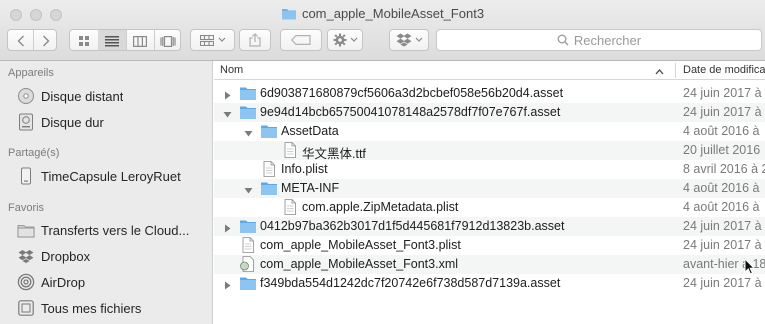 This screenshot has height=324, width=765. What do you see at coordinates (304, 169) in the screenshot?
I see `row-name: Info.plist` at bounding box center [304, 169].